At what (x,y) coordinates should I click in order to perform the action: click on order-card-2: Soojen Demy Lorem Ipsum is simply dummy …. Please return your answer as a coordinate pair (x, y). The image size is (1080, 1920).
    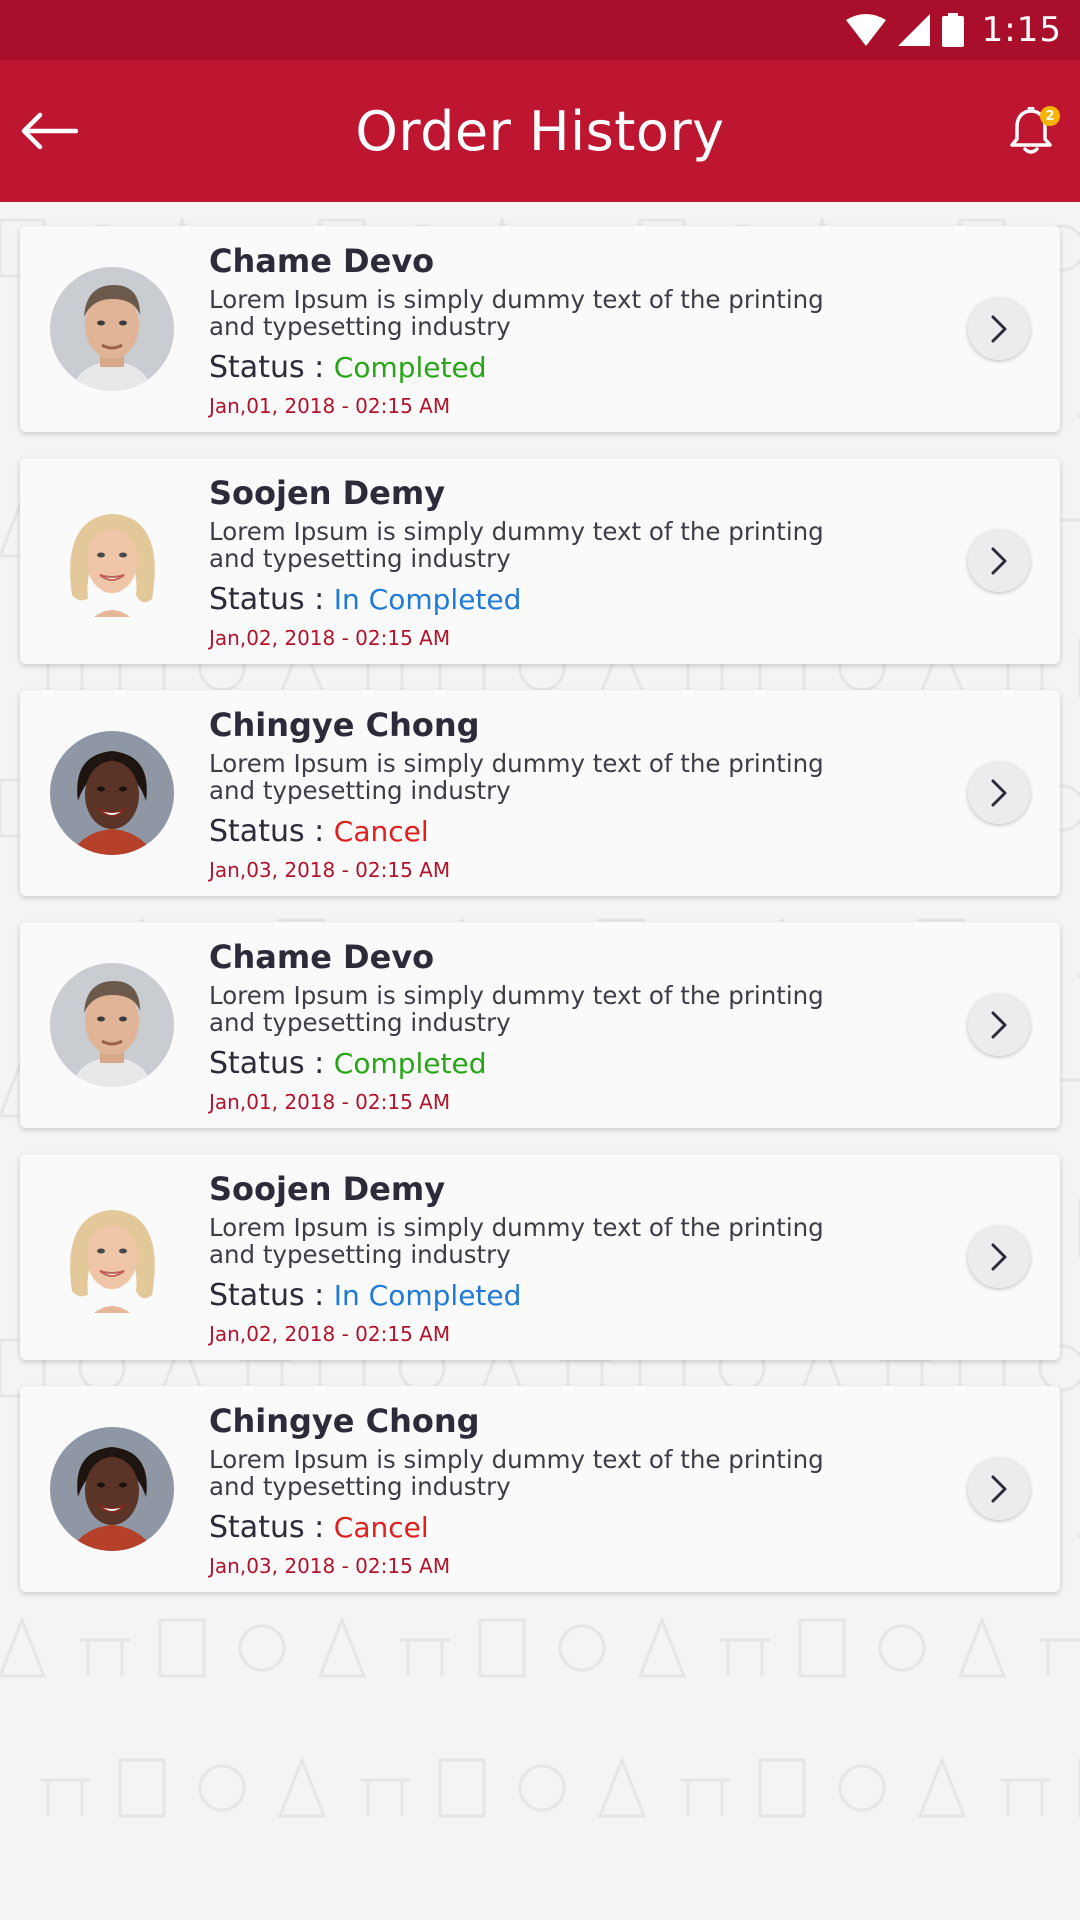
    Looking at the image, I should click on (540, 561).